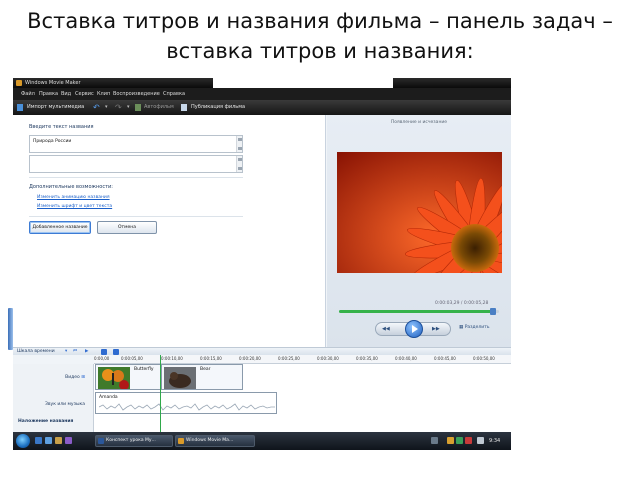 This screenshot has width=640, height=480. What do you see at coordinates (72, 377) in the screenshot?
I see `video-track-name: Видео` at bounding box center [72, 377].